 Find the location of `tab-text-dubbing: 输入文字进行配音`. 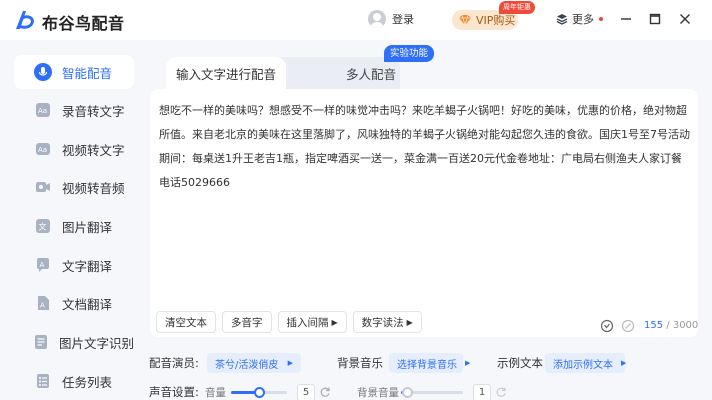

tab-text-dubbing: 输入文字进行配音 is located at coordinates (226, 73).